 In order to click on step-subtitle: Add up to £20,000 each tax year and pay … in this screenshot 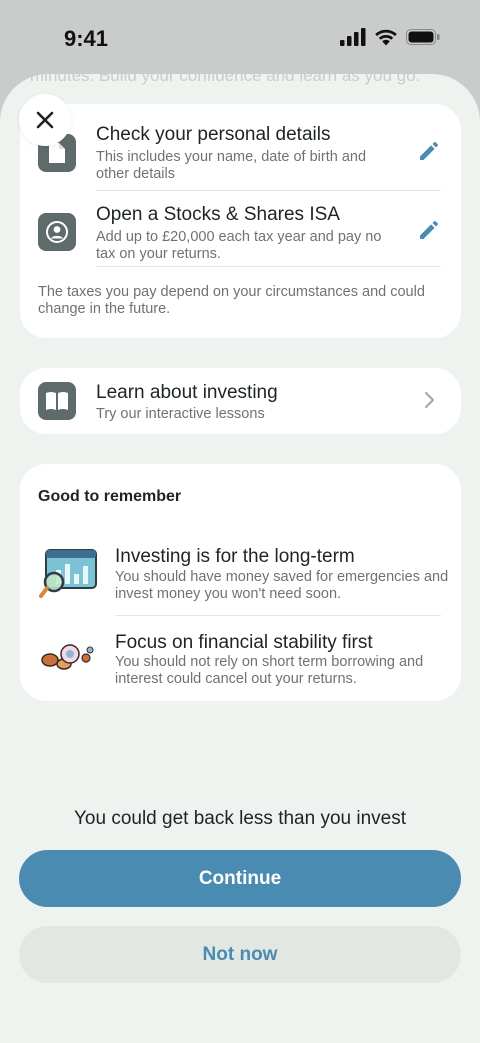, I will do `click(239, 245)`.